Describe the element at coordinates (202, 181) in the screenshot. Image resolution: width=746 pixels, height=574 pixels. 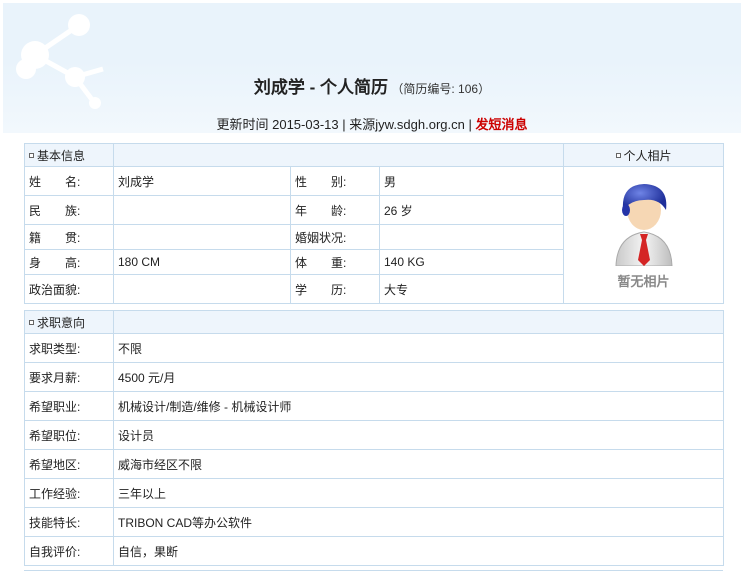
I see `value-name: 刘成学` at that location.